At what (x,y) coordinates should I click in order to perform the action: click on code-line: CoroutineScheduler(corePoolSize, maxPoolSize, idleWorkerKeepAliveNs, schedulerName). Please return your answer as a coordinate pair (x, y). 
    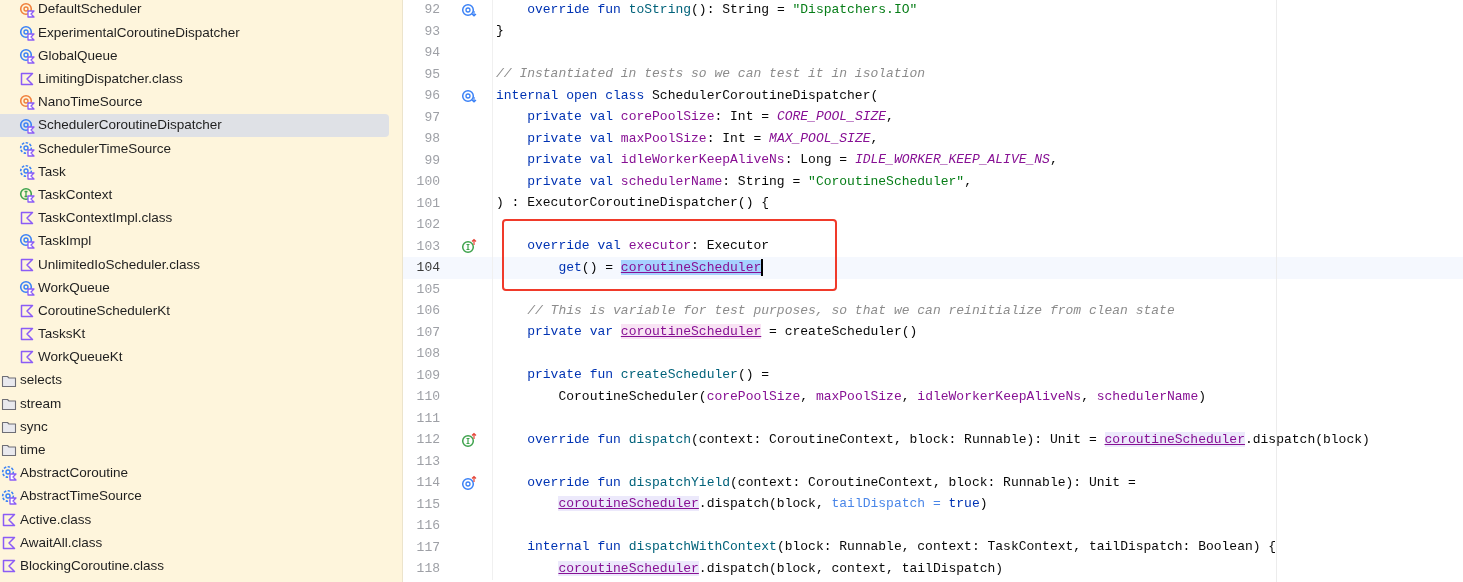
    Looking at the image, I should click on (881, 396).